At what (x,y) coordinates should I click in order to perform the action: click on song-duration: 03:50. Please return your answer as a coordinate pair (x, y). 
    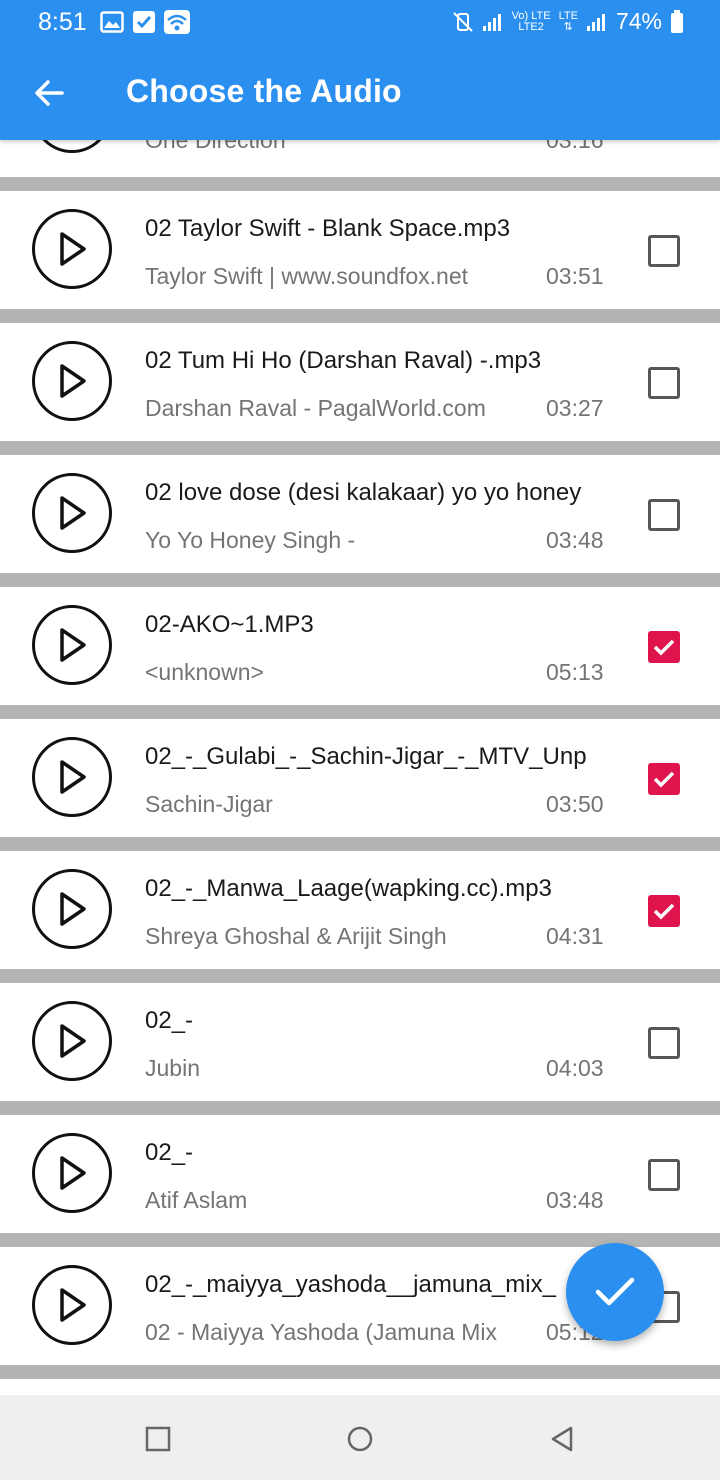
    Looking at the image, I should click on (575, 804).